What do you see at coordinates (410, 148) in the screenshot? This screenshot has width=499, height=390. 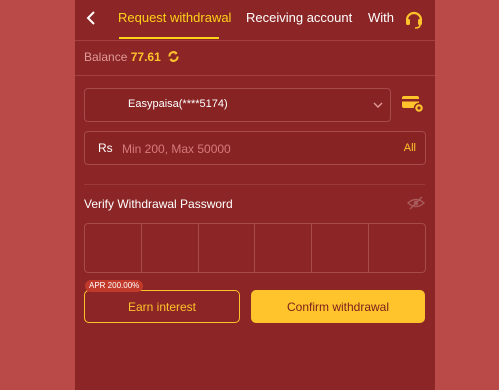 I see `withdraw-all-button: All` at bounding box center [410, 148].